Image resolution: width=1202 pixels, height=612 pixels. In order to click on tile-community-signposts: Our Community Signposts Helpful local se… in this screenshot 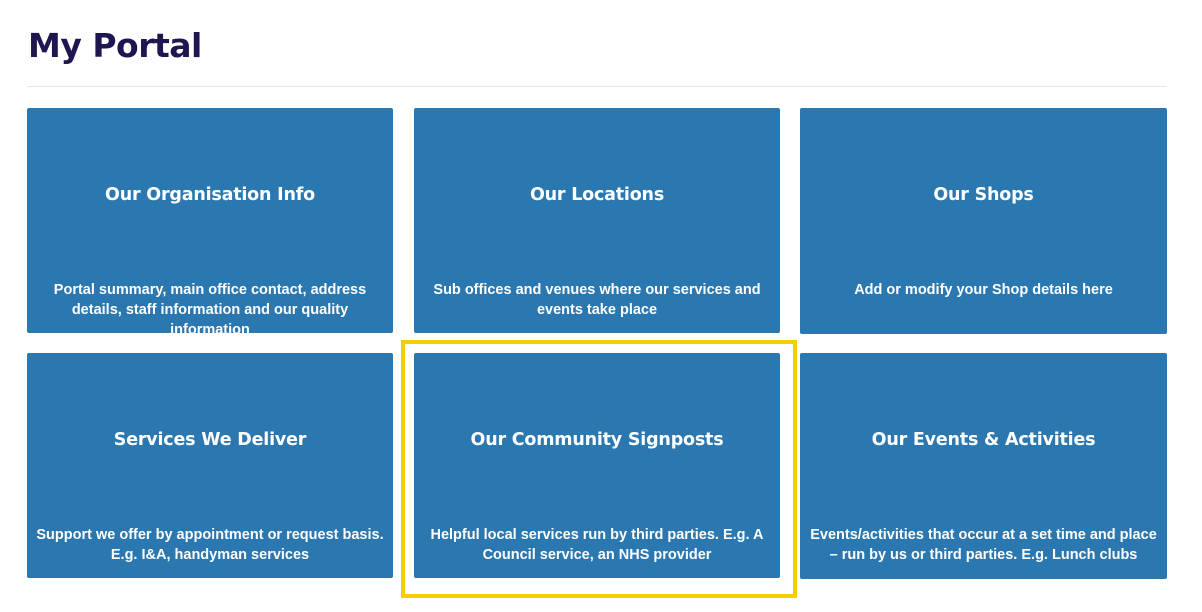, I will do `click(597, 465)`.